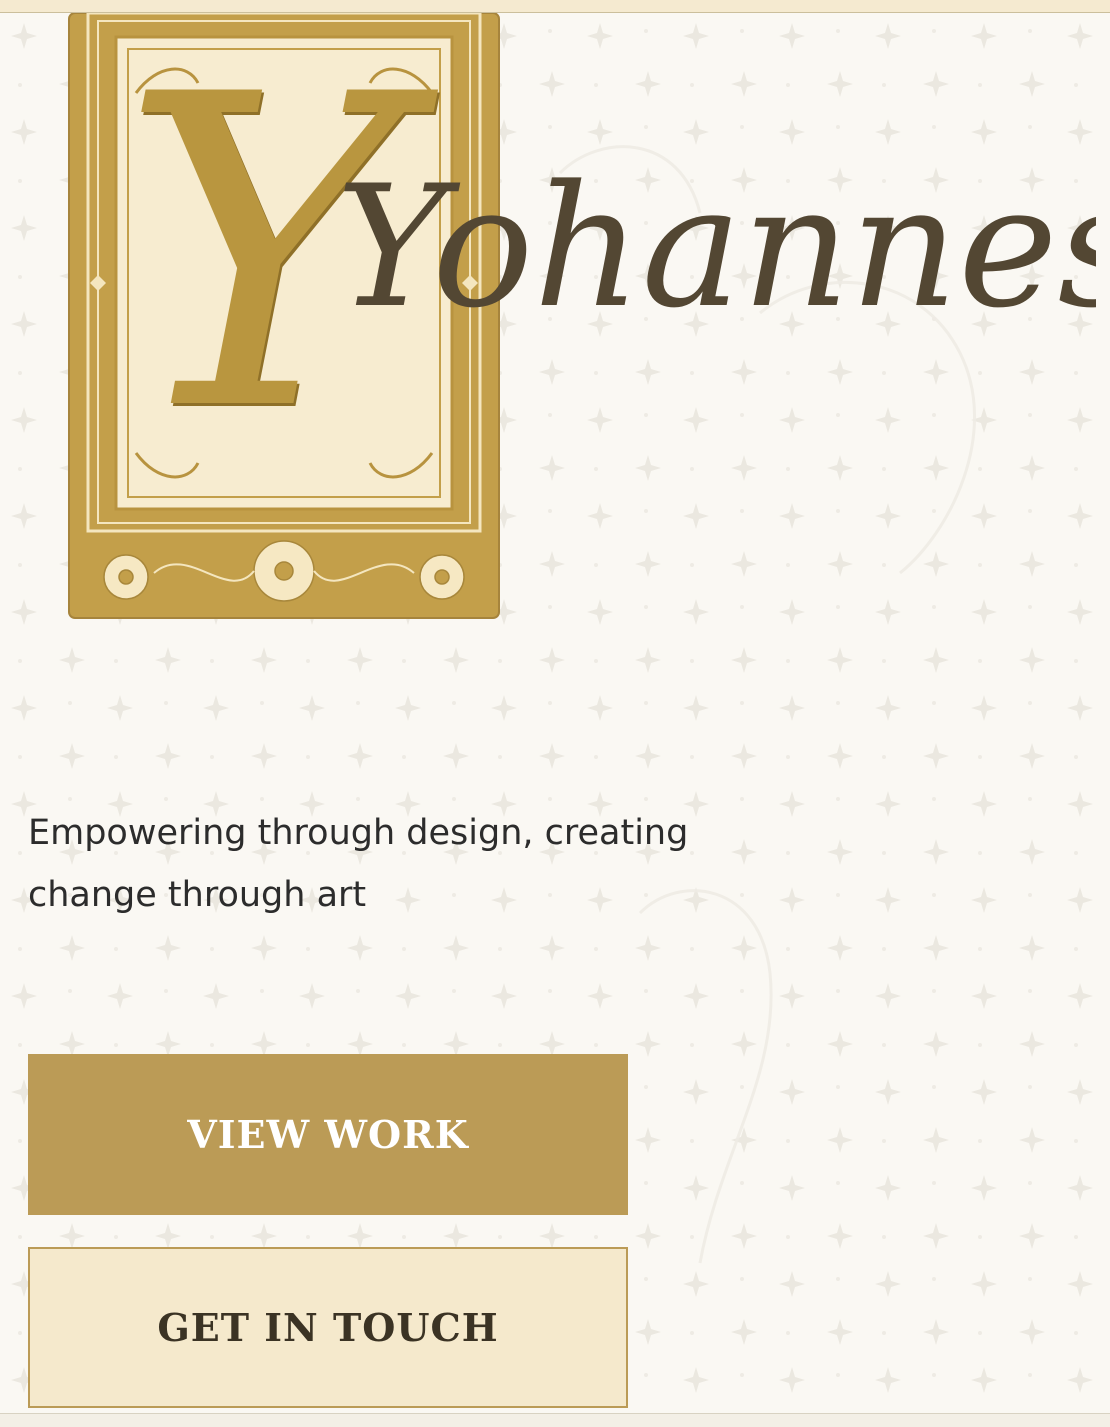  Describe the element at coordinates (197, 895) in the screenshot. I see `tagline-line-2: change through art` at that location.